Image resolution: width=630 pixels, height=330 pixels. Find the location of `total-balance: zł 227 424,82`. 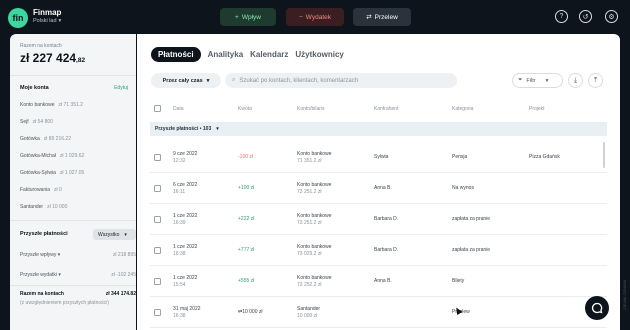

total-balance: zł 227 424,82 is located at coordinates (52, 58).